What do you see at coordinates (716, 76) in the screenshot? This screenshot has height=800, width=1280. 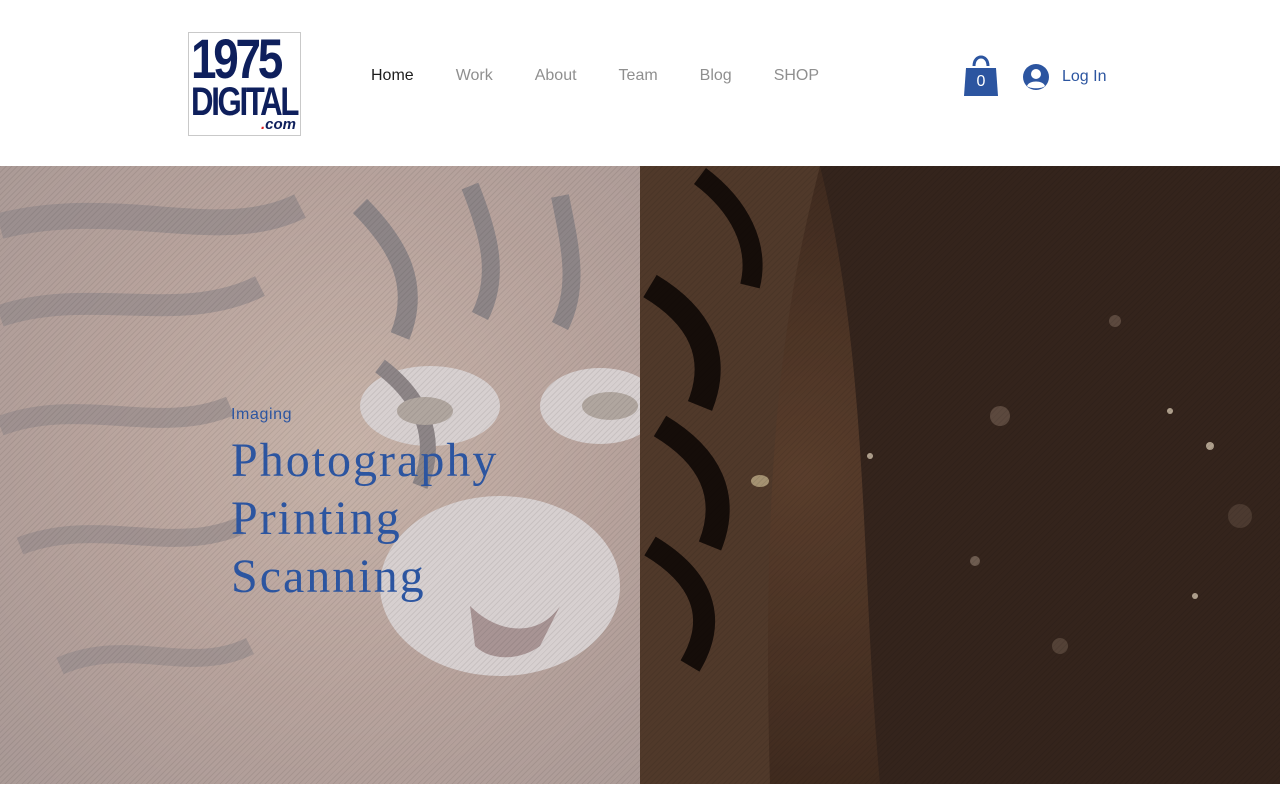 I see `nav-item-blog: Blog` at bounding box center [716, 76].